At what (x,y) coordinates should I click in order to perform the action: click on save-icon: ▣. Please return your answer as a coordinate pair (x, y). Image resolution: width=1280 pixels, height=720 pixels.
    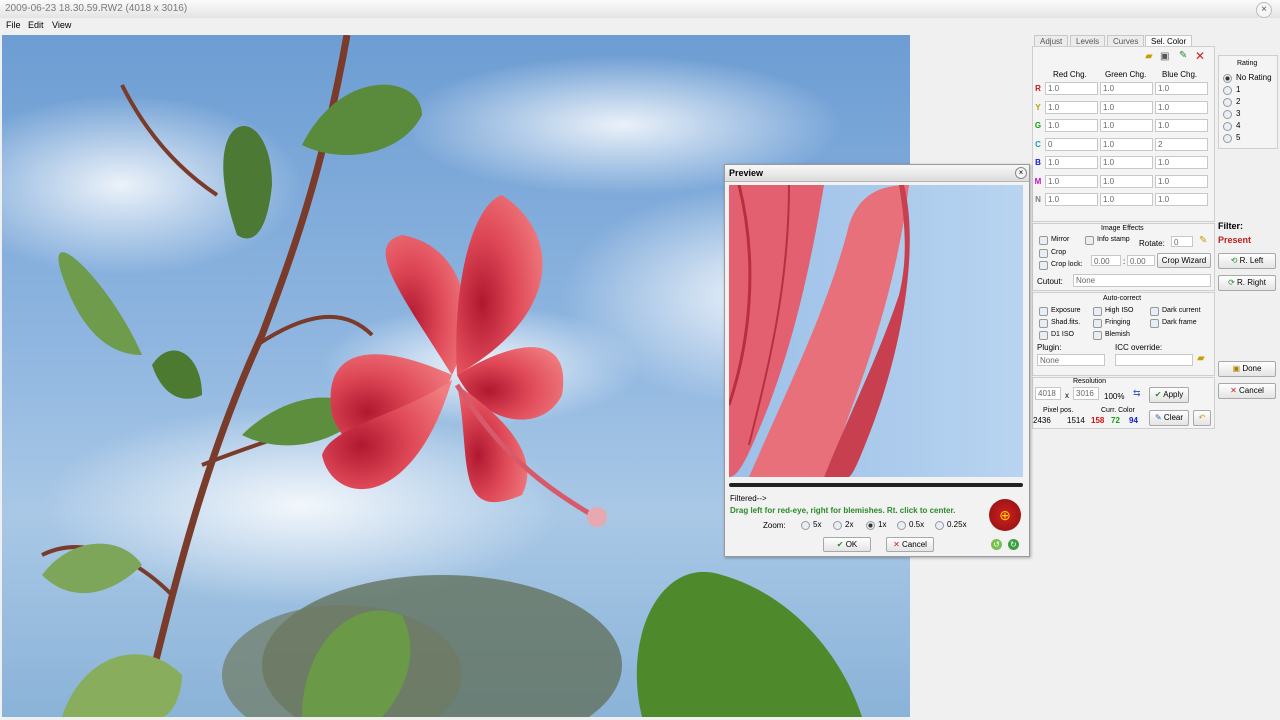
    Looking at the image, I should click on (1164, 56).